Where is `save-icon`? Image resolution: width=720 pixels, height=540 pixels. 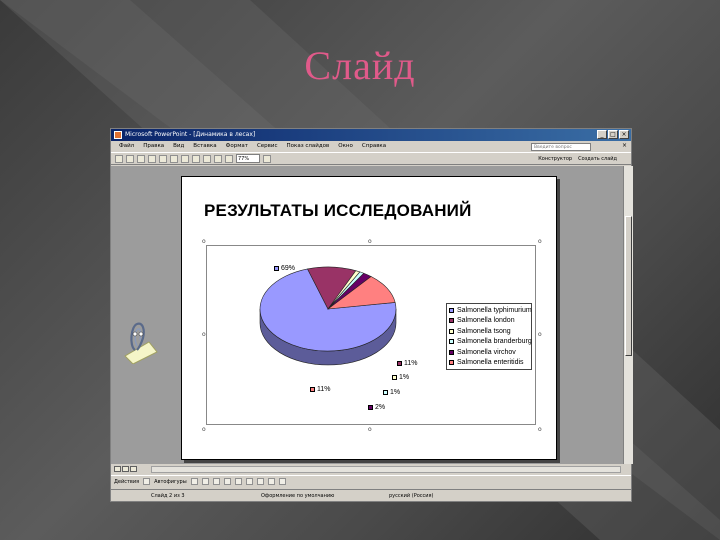
save-icon is located at coordinates (141, 158).